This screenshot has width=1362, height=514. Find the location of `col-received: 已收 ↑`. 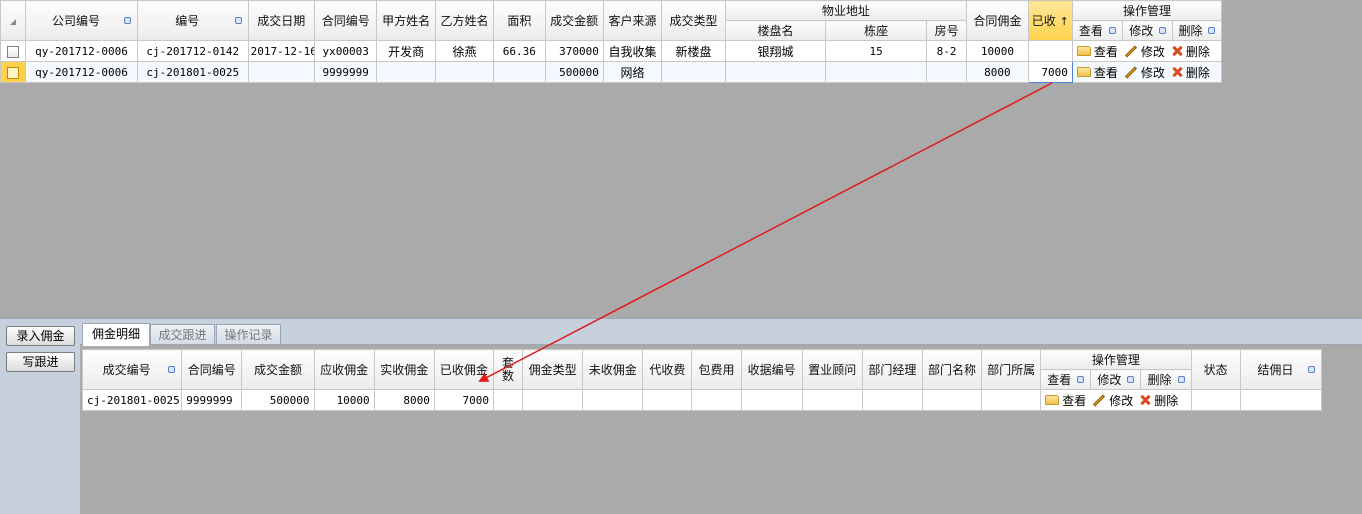

col-received: 已收 ↑ is located at coordinates (1050, 20).